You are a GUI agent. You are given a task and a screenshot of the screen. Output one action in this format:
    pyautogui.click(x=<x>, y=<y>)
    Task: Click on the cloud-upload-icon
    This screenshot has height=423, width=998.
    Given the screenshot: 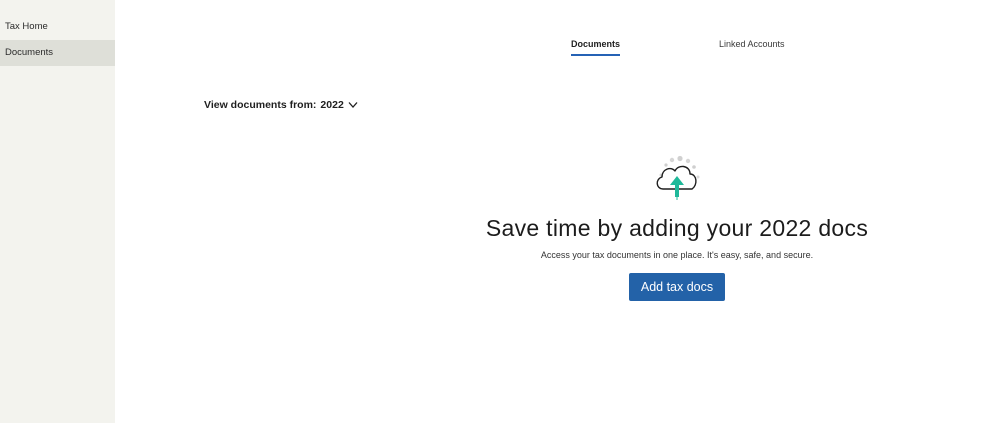 What is the action you would take?
    pyautogui.click(x=678, y=177)
    